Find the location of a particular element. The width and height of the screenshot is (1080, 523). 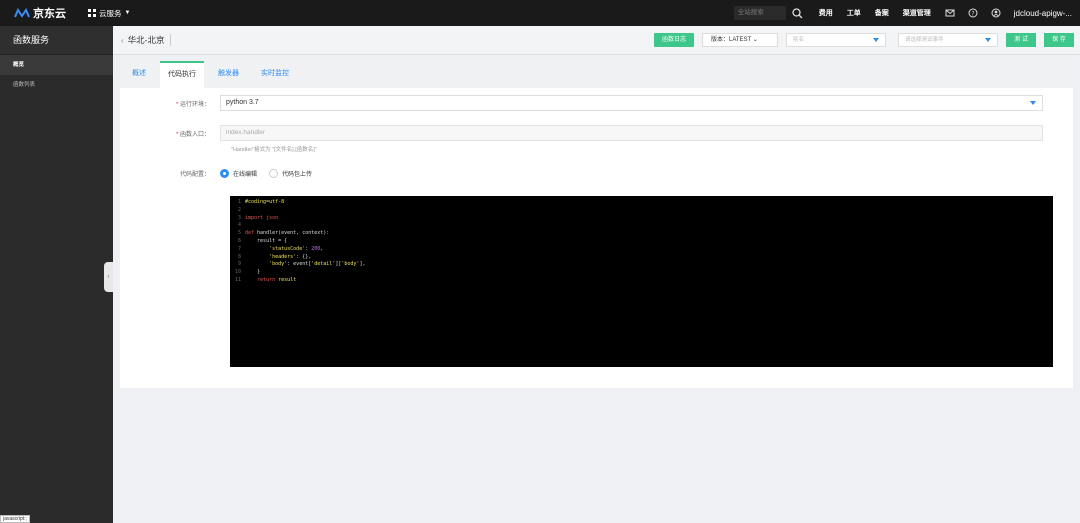

tab-triggers: 触发器 is located at coordinates (228, 74).